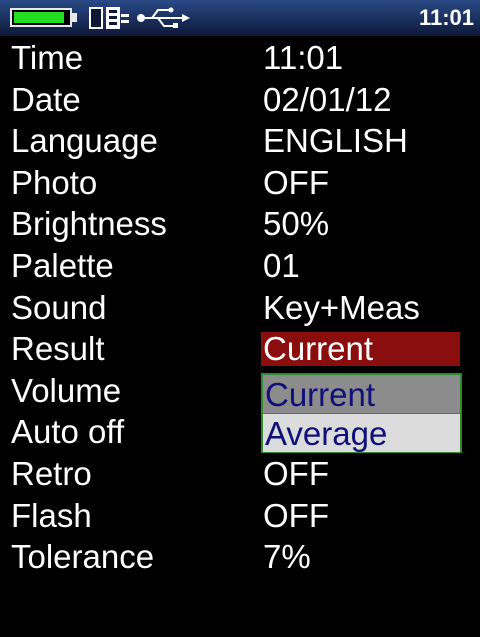  I want to click on memory-card-icon, so click(109, 18).